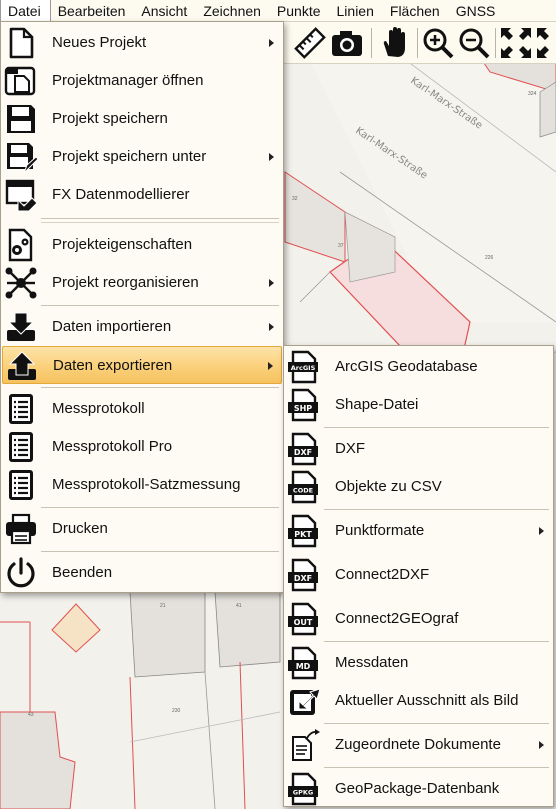 This screenshot has height=809, width=556. I want to click on menu-item-export-data: Daten exportieren, so click(142, 365).